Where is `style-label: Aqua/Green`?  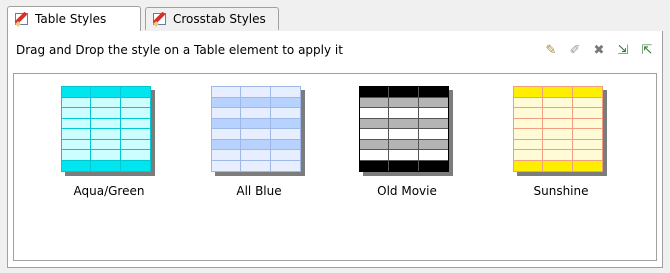
style-label: Aqua/Green is located at coordinates (109, 191).